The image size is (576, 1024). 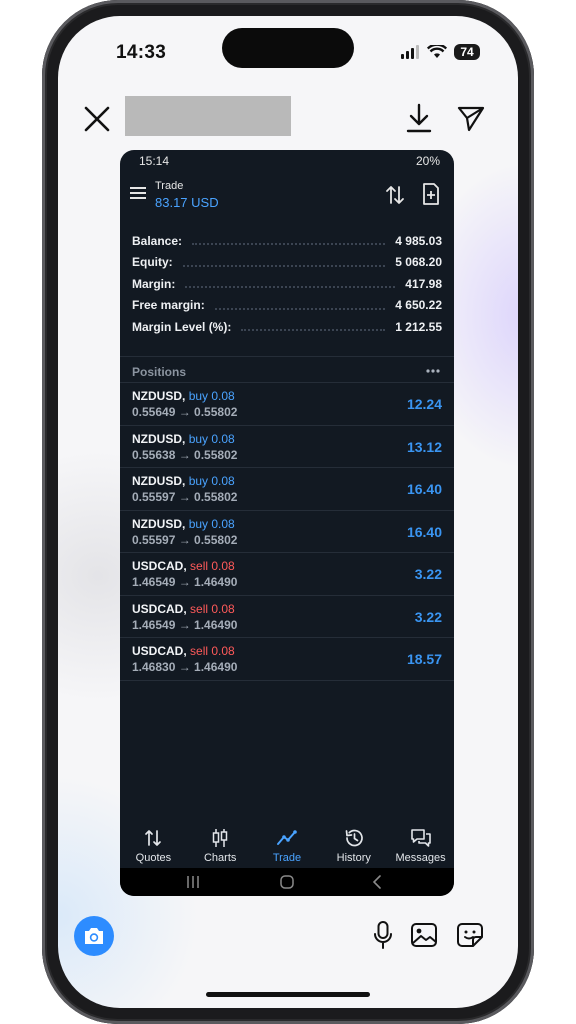 I want to click on quotes-icon, so click(x=153, y=838).